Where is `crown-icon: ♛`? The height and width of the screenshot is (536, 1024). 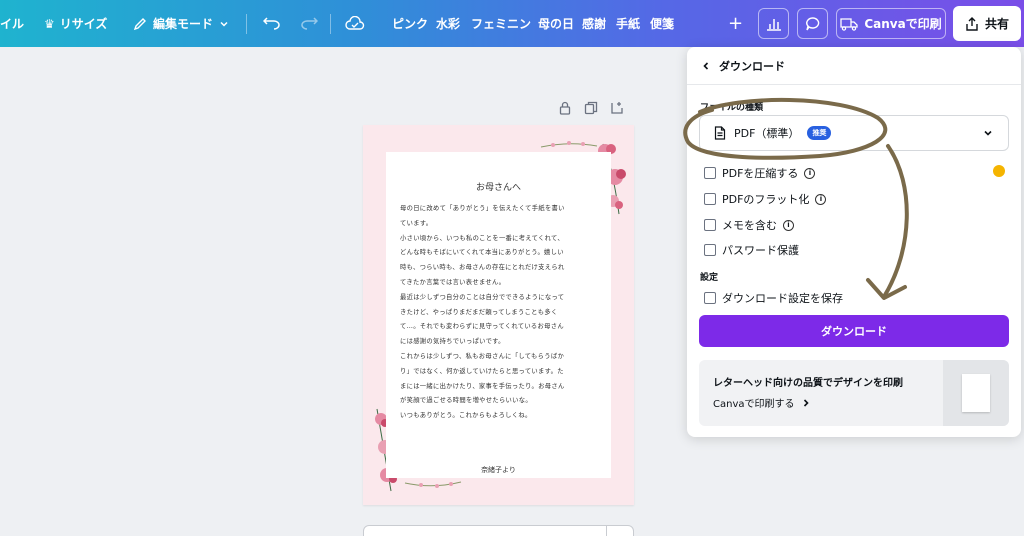
crown-icon: ♛ is located at coordinates (49, 23).